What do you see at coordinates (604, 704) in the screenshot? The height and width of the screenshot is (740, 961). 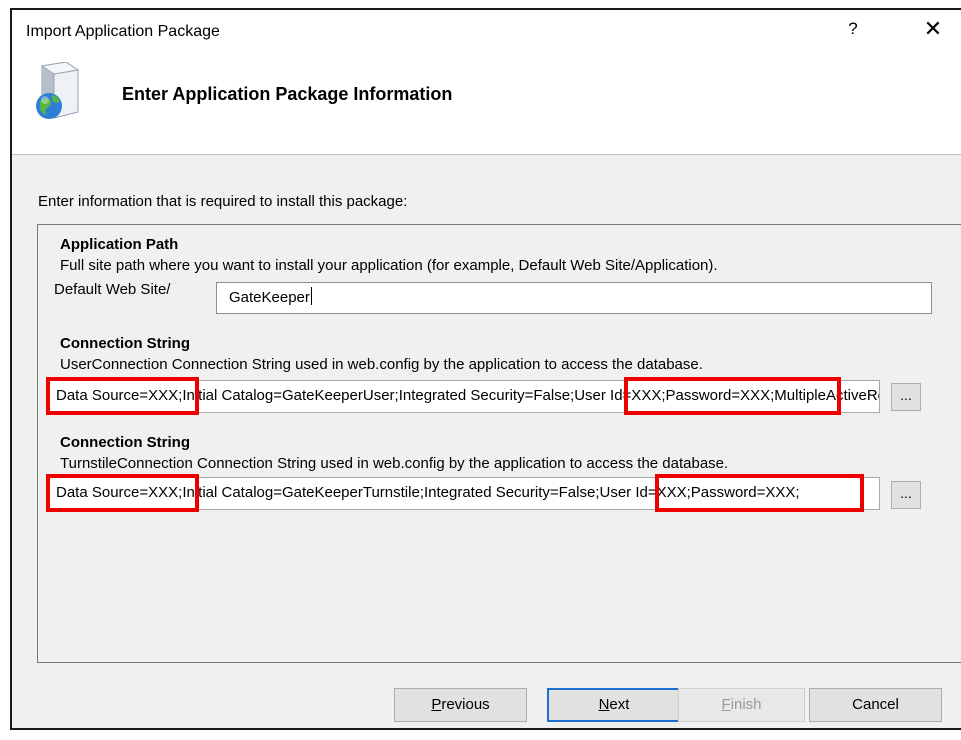 I see `next-accelerator: N` at bounding box center [604, 704].